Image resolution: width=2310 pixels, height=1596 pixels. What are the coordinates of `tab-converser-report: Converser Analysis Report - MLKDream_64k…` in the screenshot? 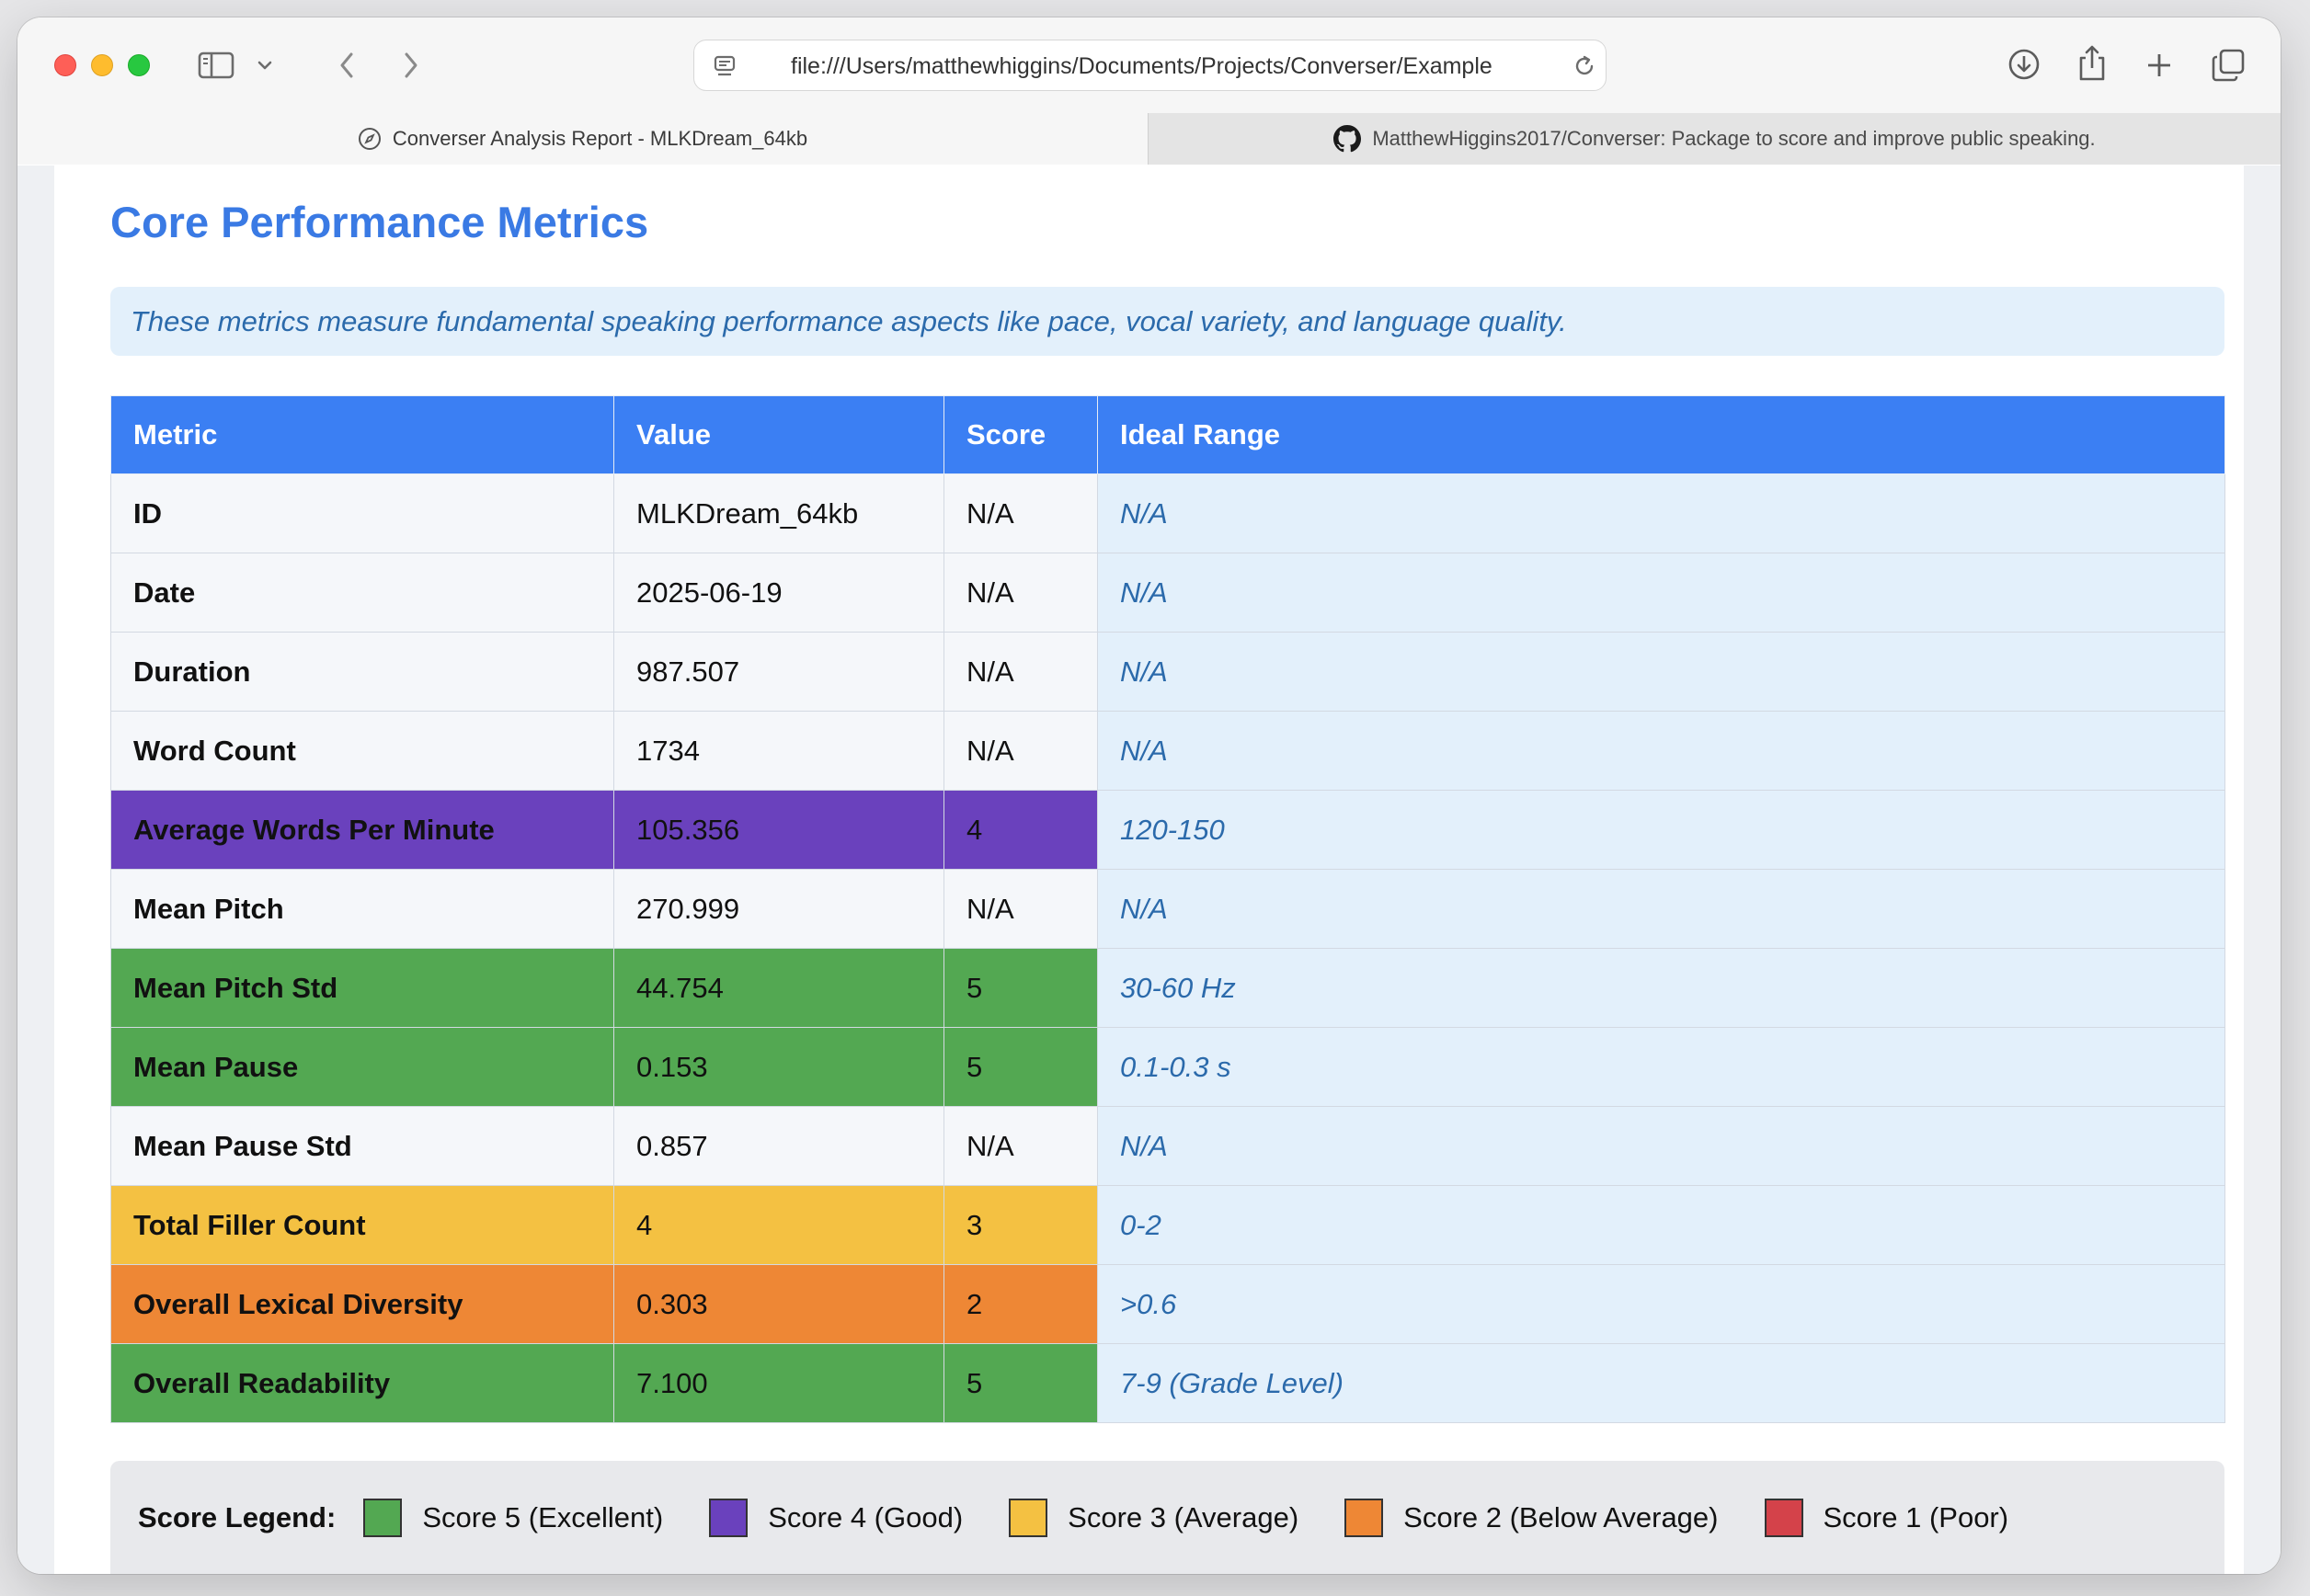 It's located at (582, 139).